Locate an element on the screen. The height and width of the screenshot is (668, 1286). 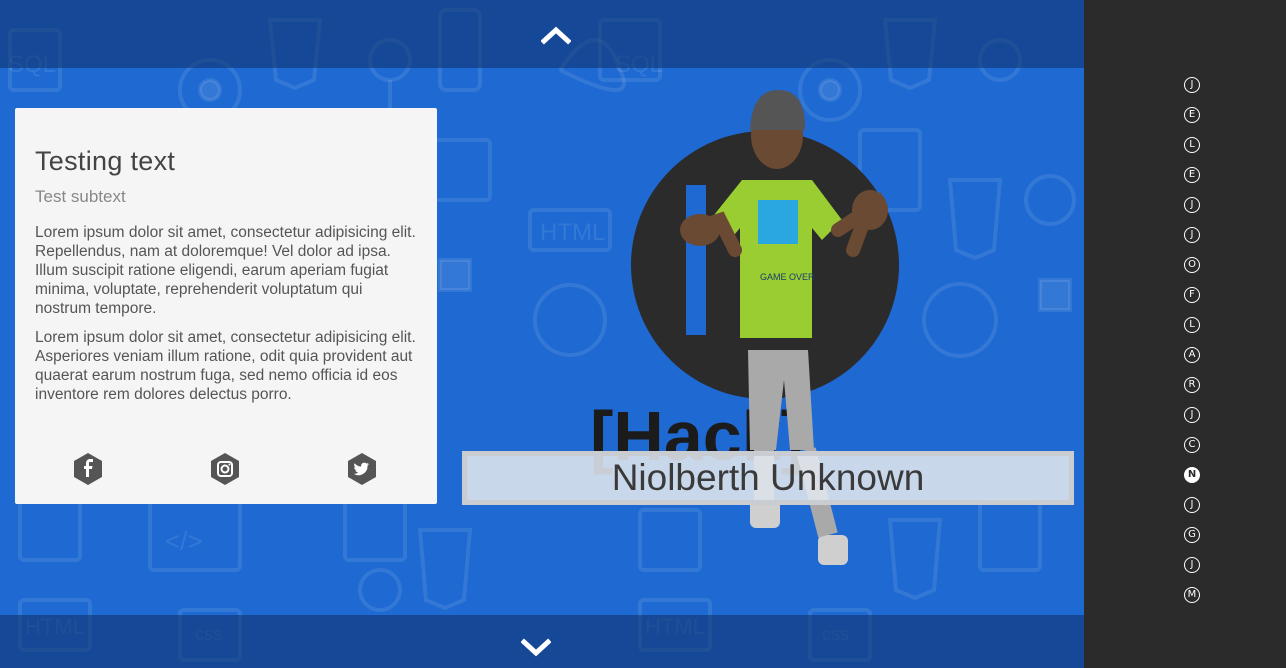
social-links is located at coordinates (226, 469).